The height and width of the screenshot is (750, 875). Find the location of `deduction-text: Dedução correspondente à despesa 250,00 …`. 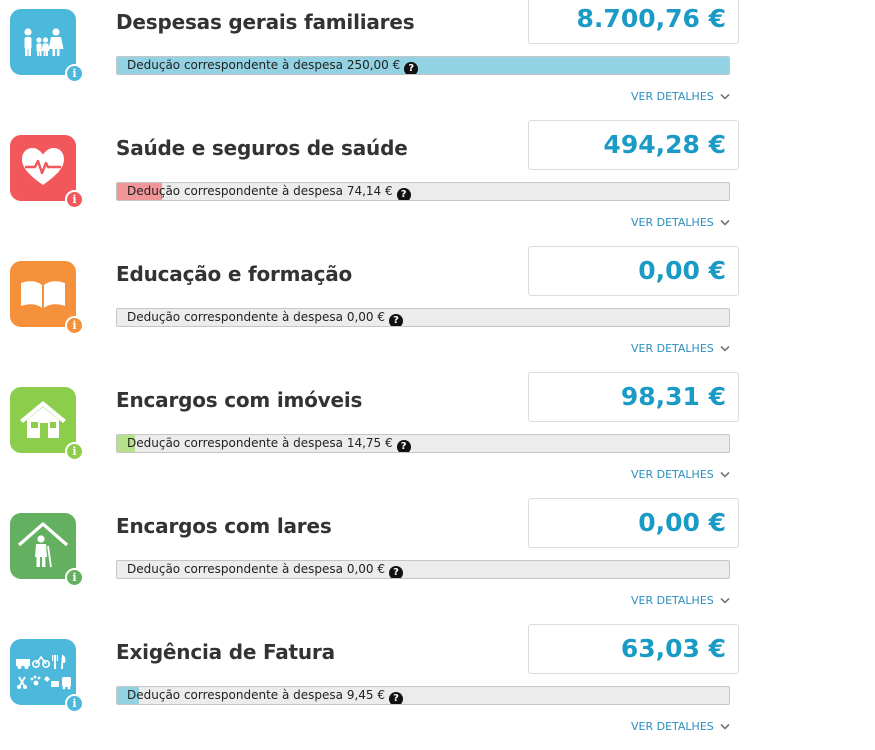

deduction-text: Dedução correspondente à despesa 250,00 … is located at coordinates (264, 65).